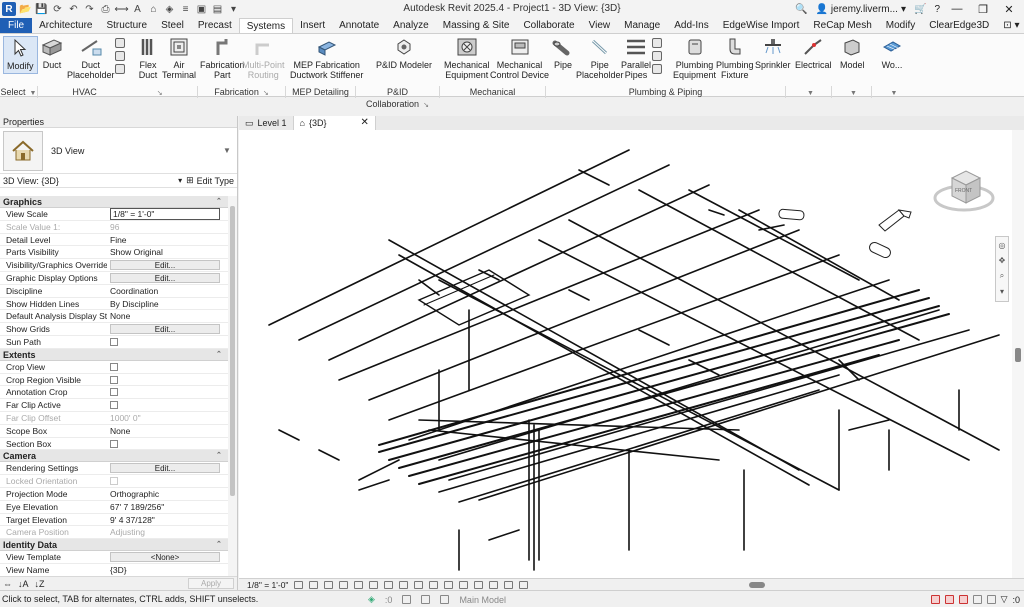  Describe the element at coordinates (657, 43) in the screenshot. I see `pipe-fitting-icon` at that location.